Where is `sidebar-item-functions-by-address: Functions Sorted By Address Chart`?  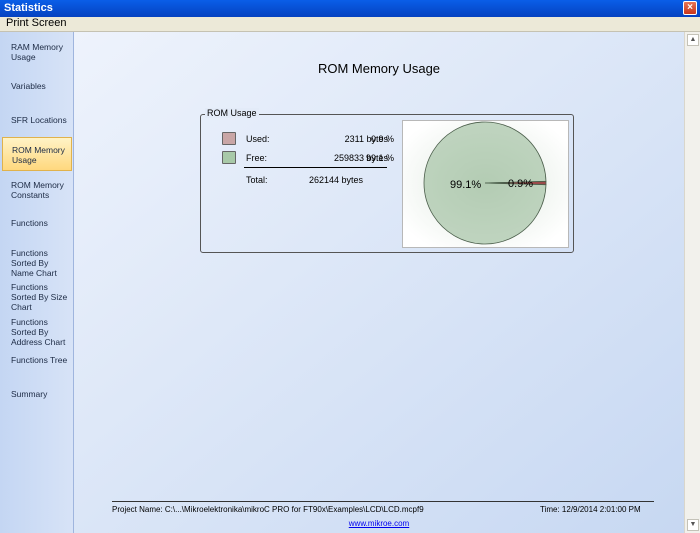
sidebar-item-functions-by-address: Functions Sorted By Address Chart is located at coordinates (36, 332).